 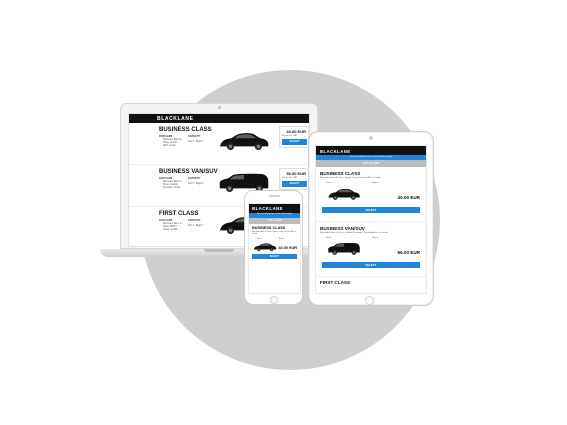 I want to click on passenger-capacity: Pax 5, so click(x=329, y=238).